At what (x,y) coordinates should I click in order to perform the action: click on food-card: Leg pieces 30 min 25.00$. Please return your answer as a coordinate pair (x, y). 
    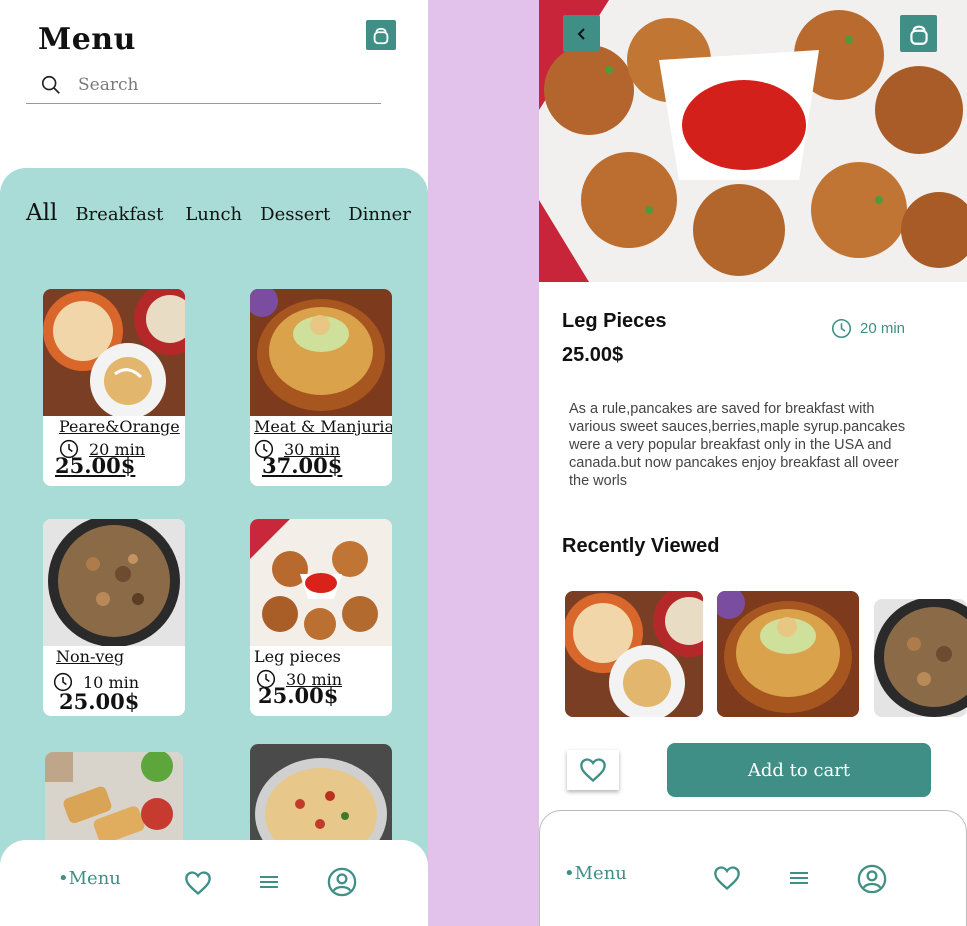
    Looking at the image, I should click on (321, 617).